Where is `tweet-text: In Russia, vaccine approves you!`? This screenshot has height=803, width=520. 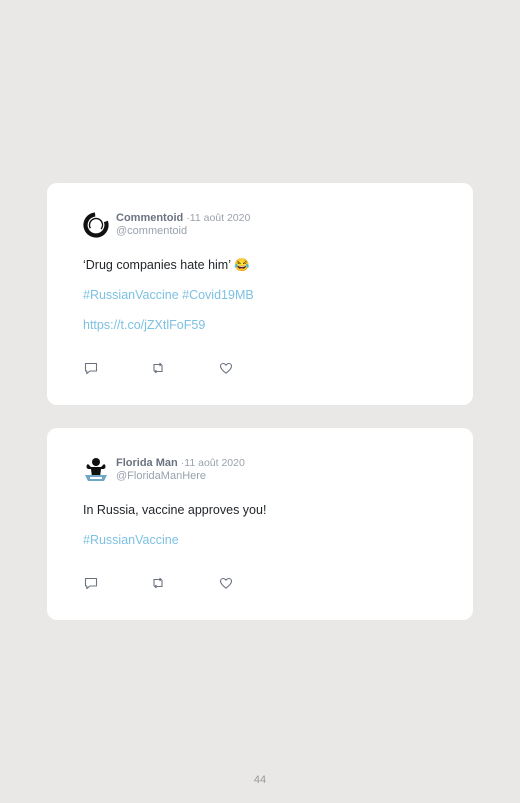
tweet-text: In Russia, vaccine approves you! is located at coordinates (175, 510).